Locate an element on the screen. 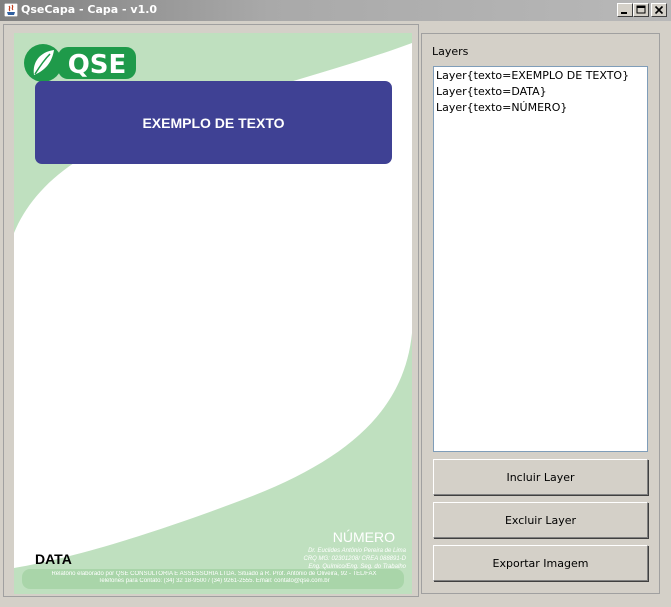 The image size is (671, 607). list-item: Layer{texto=DATA} is located at coordinates (540, 92).